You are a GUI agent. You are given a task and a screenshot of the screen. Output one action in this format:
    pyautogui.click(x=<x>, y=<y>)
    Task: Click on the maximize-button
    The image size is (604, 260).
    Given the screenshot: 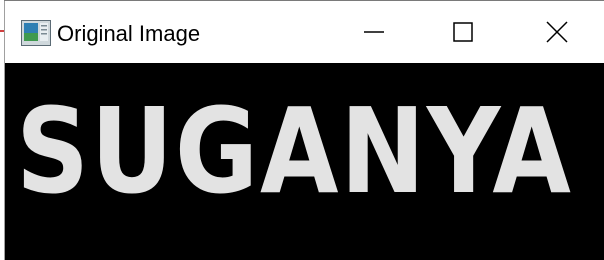 What is the action you would take?
    pyautogui.click(x=463, y=32)
    